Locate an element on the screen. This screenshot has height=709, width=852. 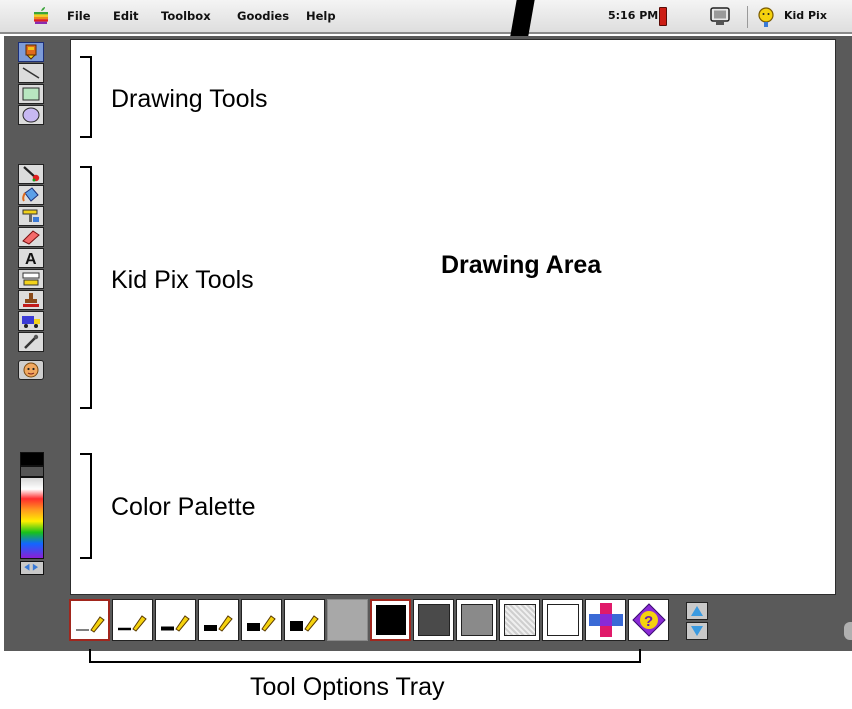
undo-guy-icon is located at coordinates (31, 370).